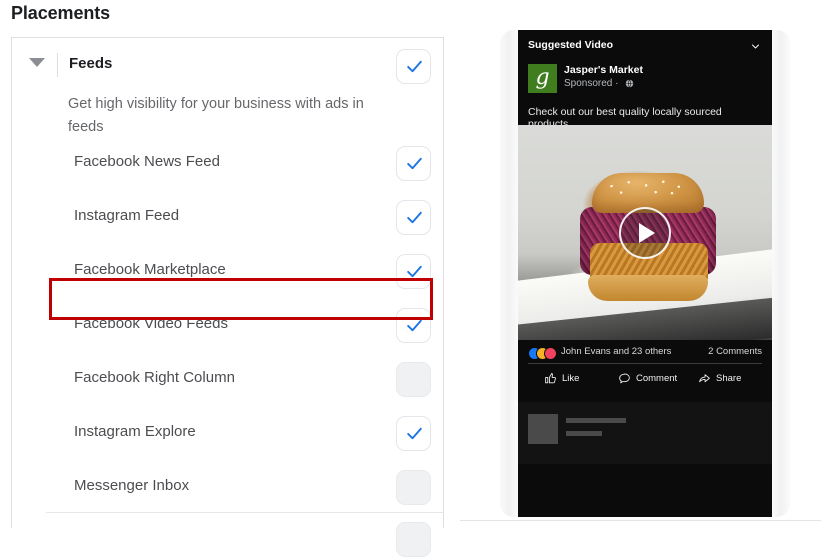  I want to click on placement-row-facebook-marketplace: Facebook Marketplace, so click(228, 272).